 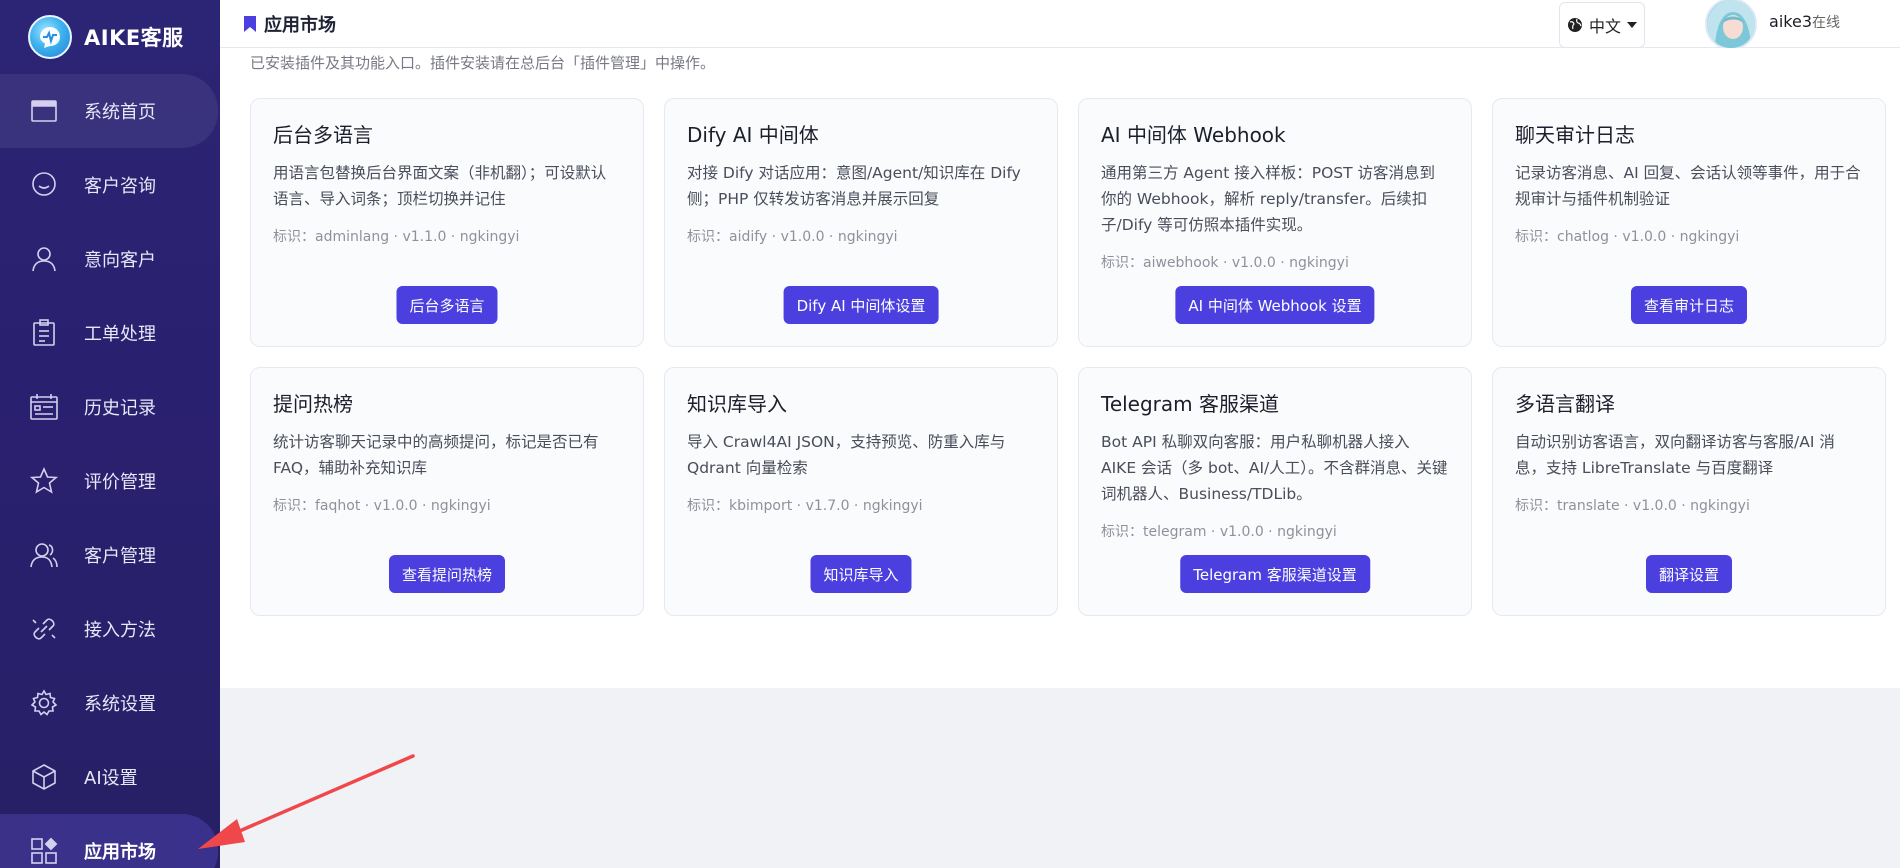 I want to click on sidebar-item-label: 工单处理, so click(x=120, y=334).